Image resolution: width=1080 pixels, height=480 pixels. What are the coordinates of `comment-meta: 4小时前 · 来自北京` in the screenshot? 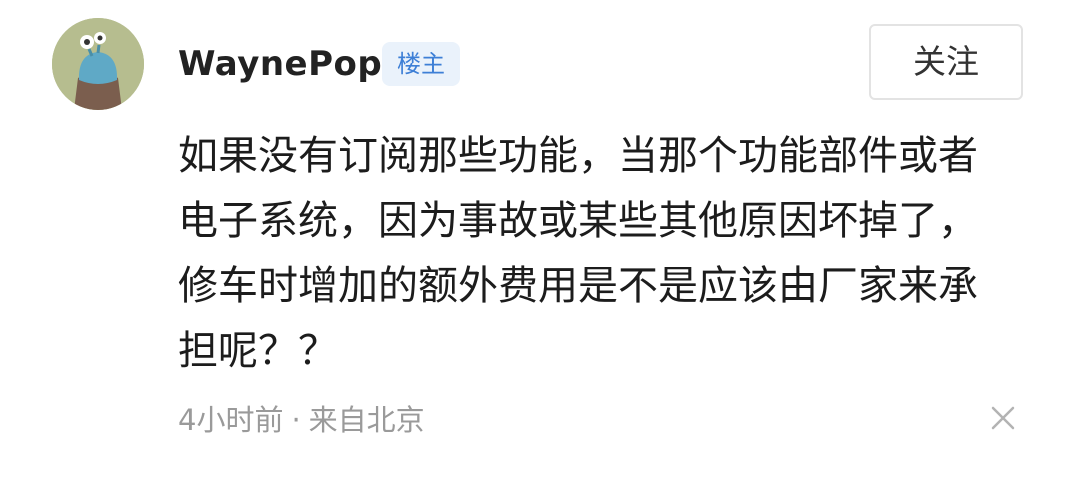 It's located at (301, 420).